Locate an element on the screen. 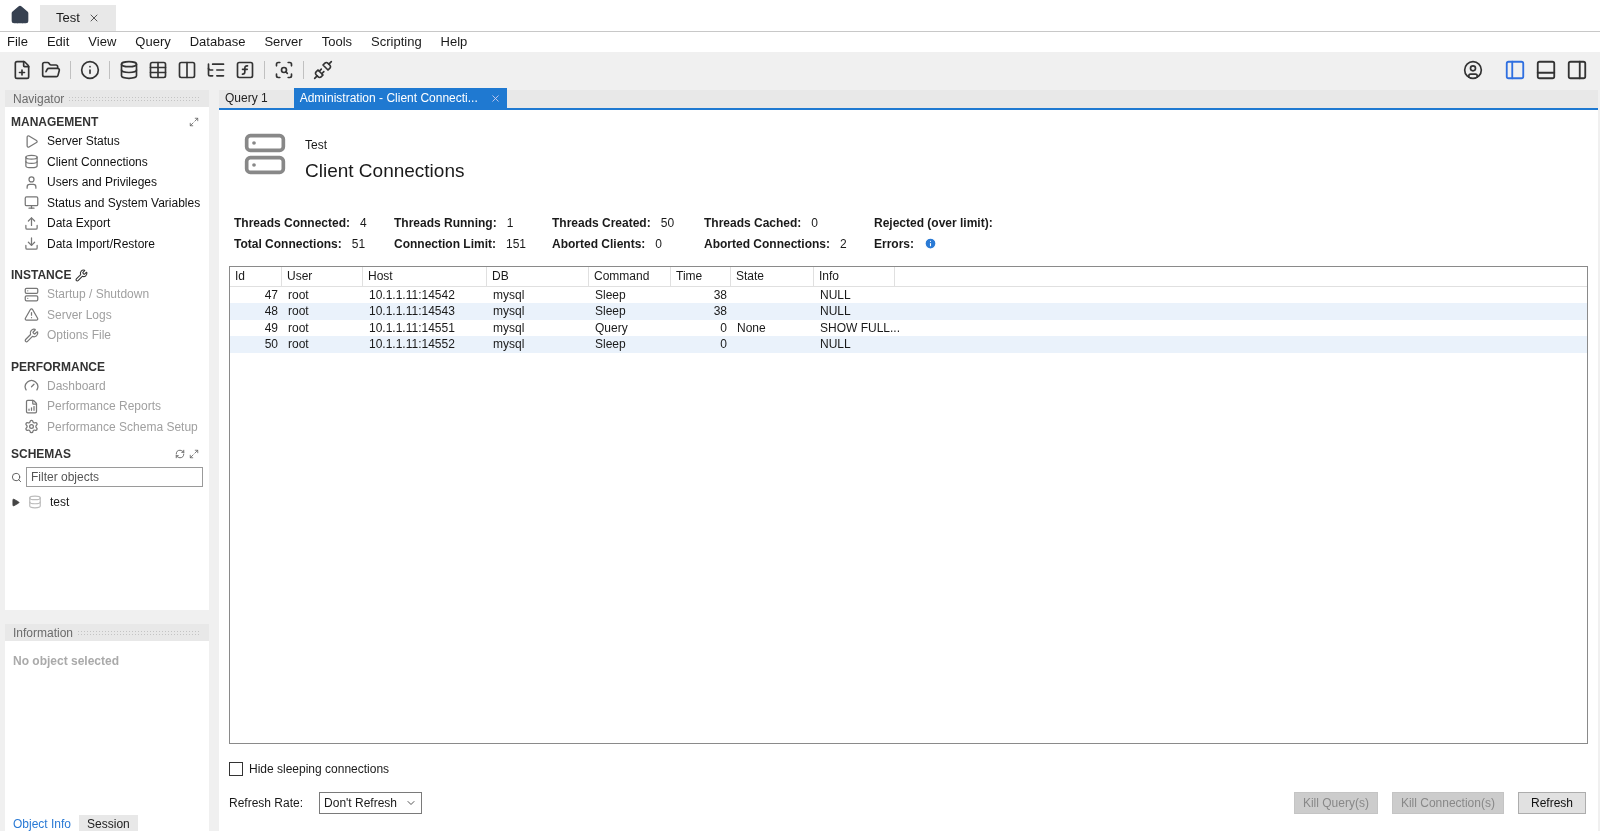 This screenshot has width=1600, height=831. menu-item: File is located at coordinates (17, 42).